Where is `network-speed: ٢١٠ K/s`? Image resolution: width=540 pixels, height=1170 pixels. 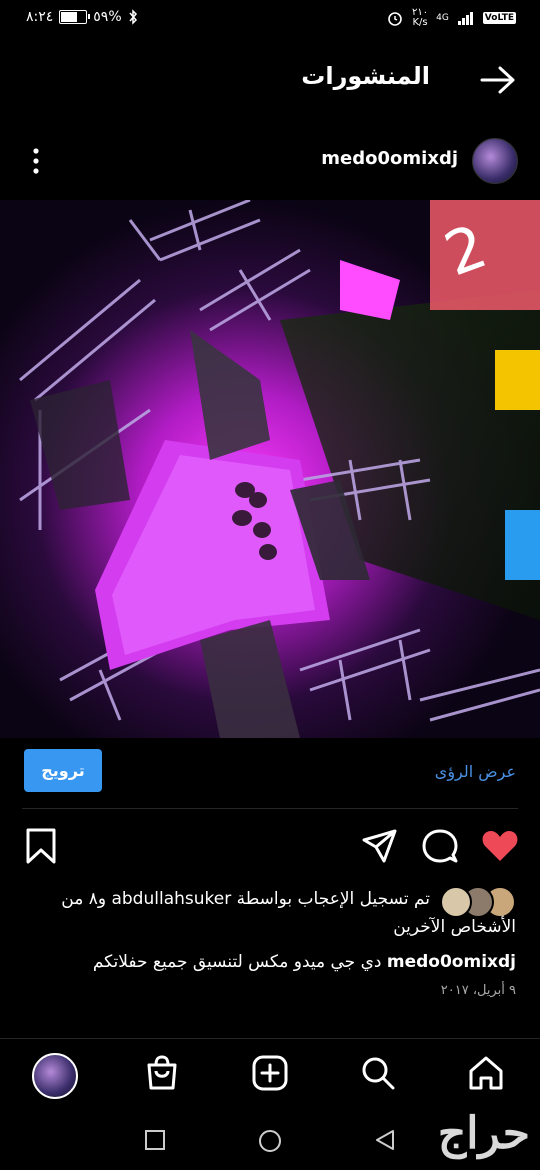 network-speed: ٢١٠ K/s is located at coordinates (420, 18).